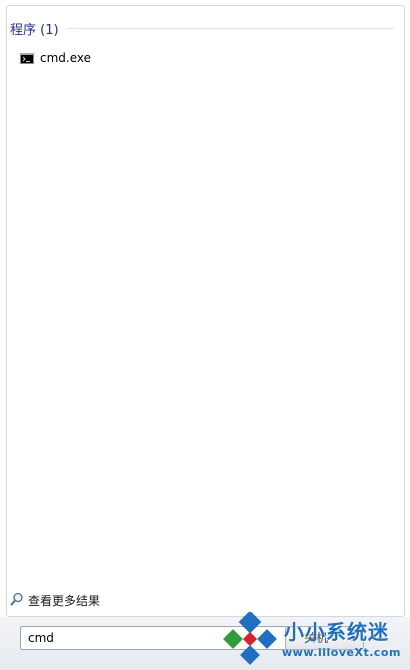 The image size is (410, 670). Describe the element at coordinates (17, 600) in the screenshot. I see `magnifier-icon` at that location.